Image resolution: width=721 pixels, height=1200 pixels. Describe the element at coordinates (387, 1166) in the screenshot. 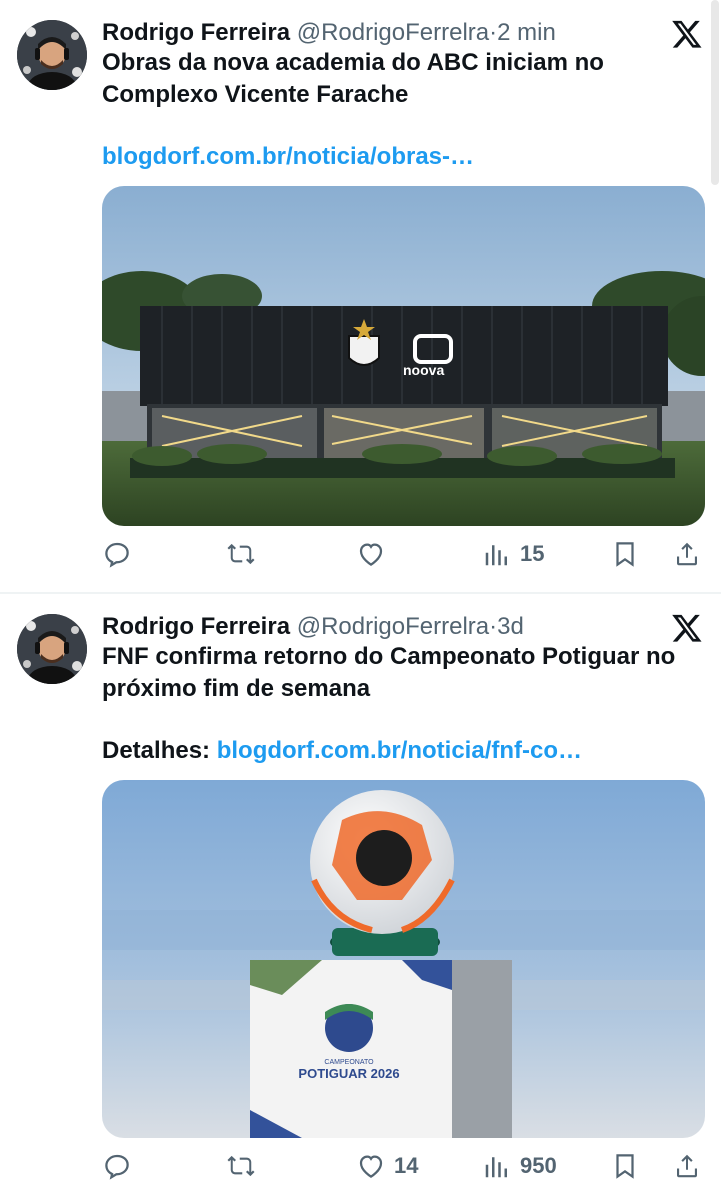

I see `like-button: 14` at that location.